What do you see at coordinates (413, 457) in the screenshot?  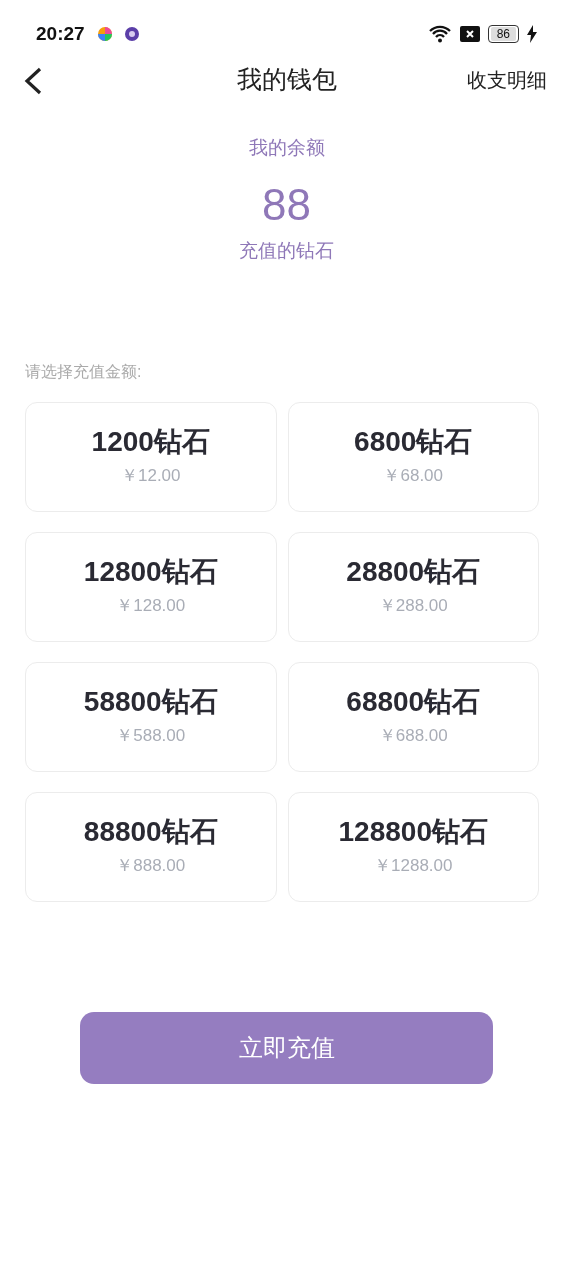 I see `recharge-option: 6800钻石 ￥68.00` at bounding box center [413, 457].